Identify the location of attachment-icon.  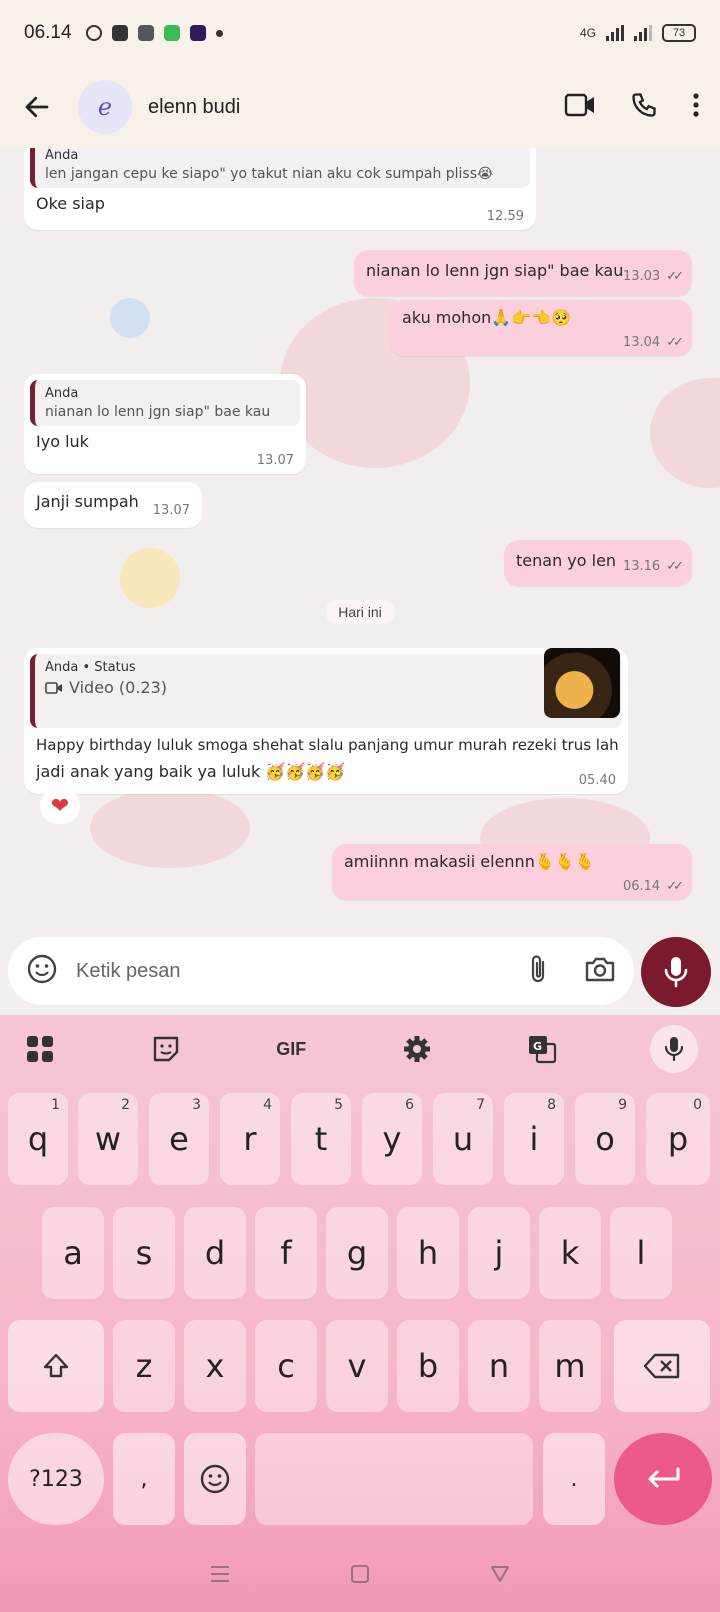
(538, 971).